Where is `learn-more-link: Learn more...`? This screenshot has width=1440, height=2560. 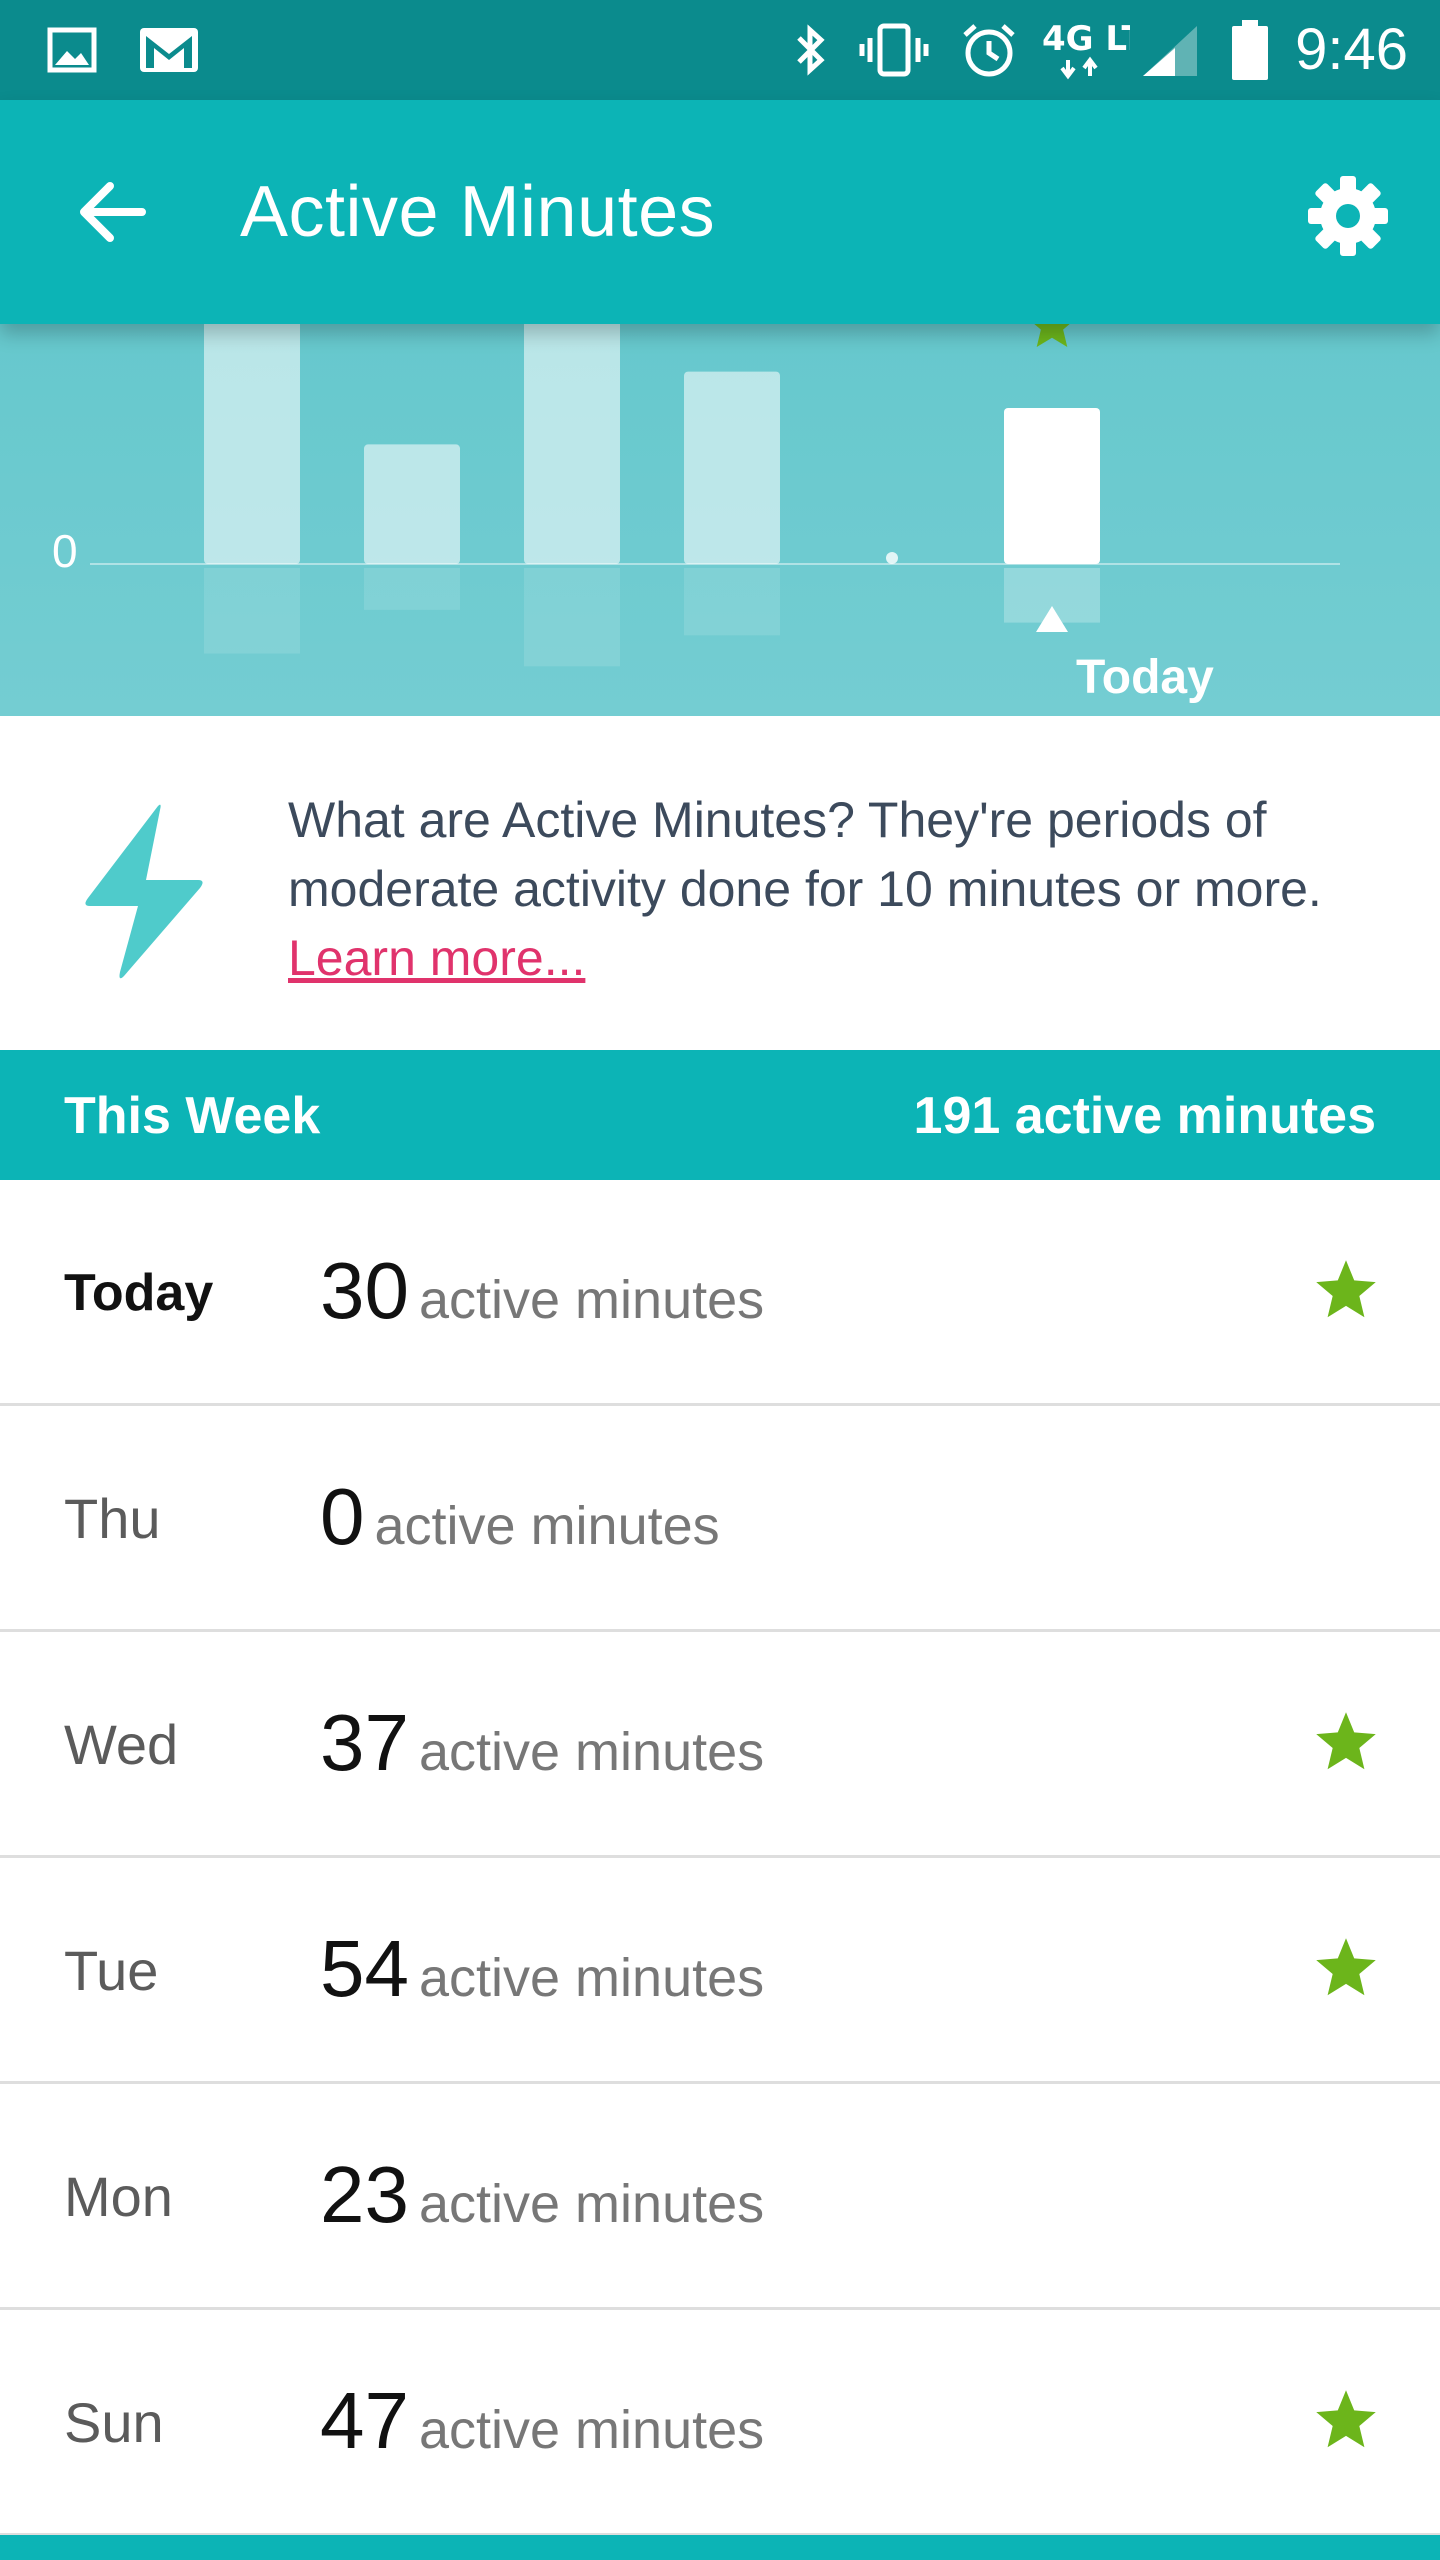 learn-more-link: Learn more... is located at coordinates (436, 958).